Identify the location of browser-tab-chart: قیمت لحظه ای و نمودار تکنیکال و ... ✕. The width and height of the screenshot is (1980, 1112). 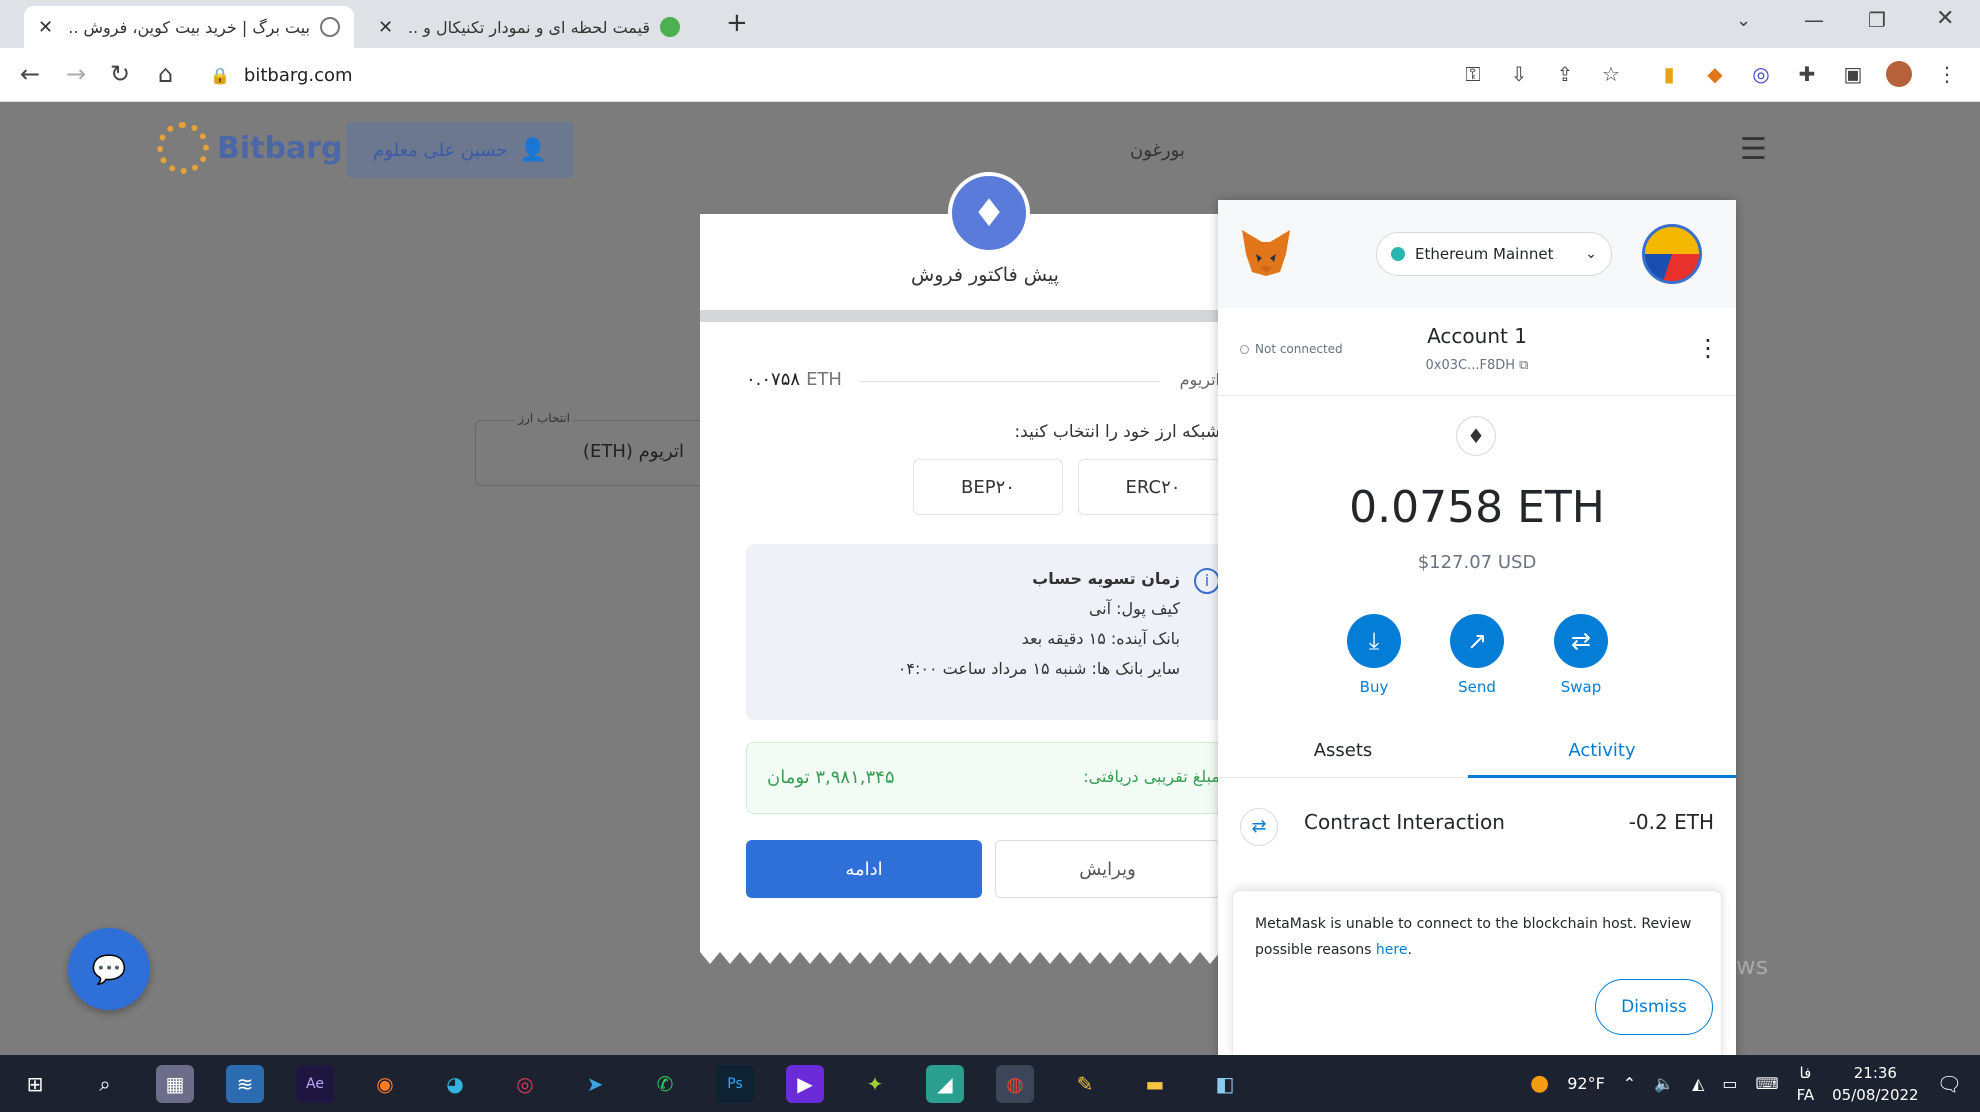
(529, 27).